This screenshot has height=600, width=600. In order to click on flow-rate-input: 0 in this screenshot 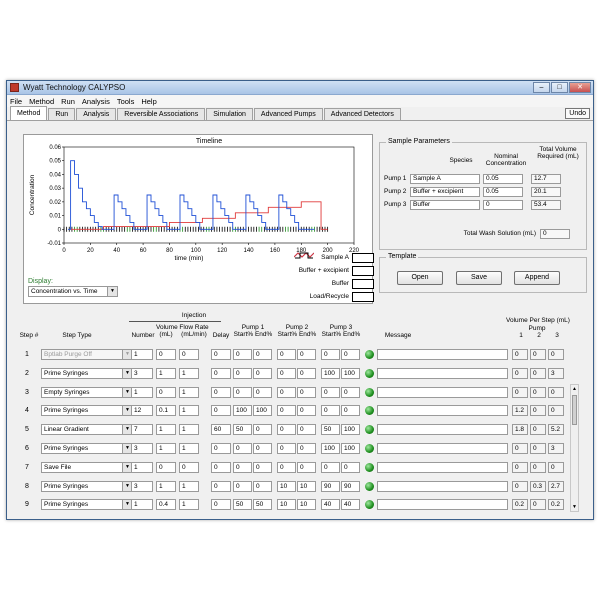, I will do `click(189, 467)`.